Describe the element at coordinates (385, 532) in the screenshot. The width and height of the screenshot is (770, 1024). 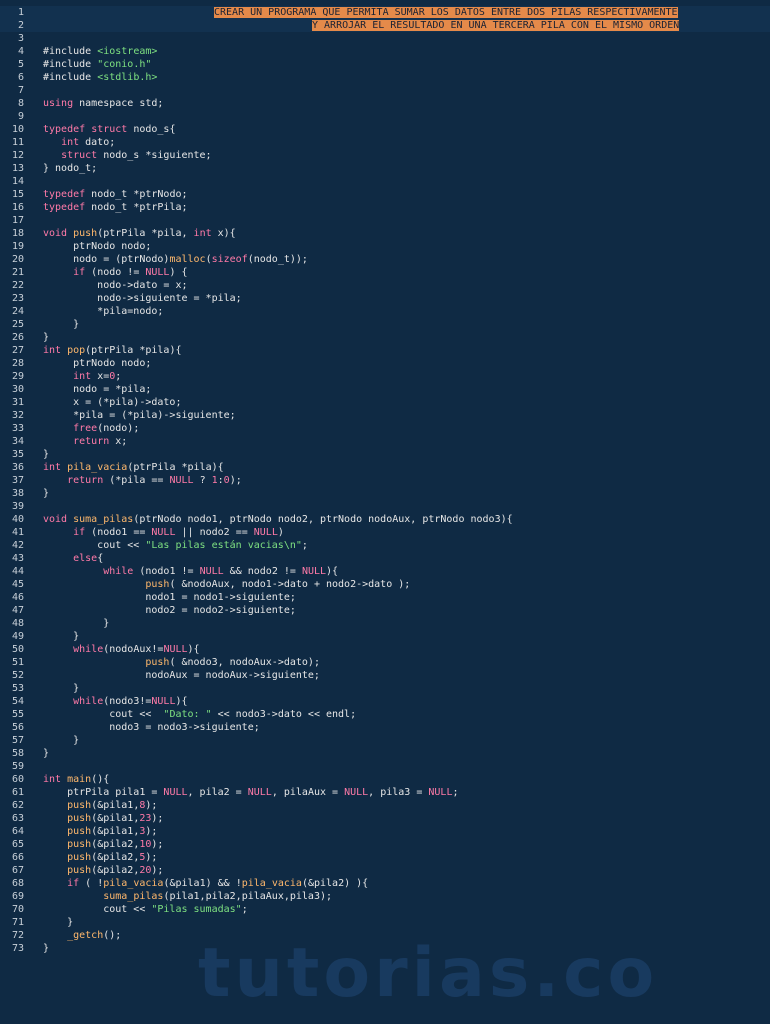
I see `code-line: 41 if (nodo1 == NULL || nodo2 == NULL)` at that location.